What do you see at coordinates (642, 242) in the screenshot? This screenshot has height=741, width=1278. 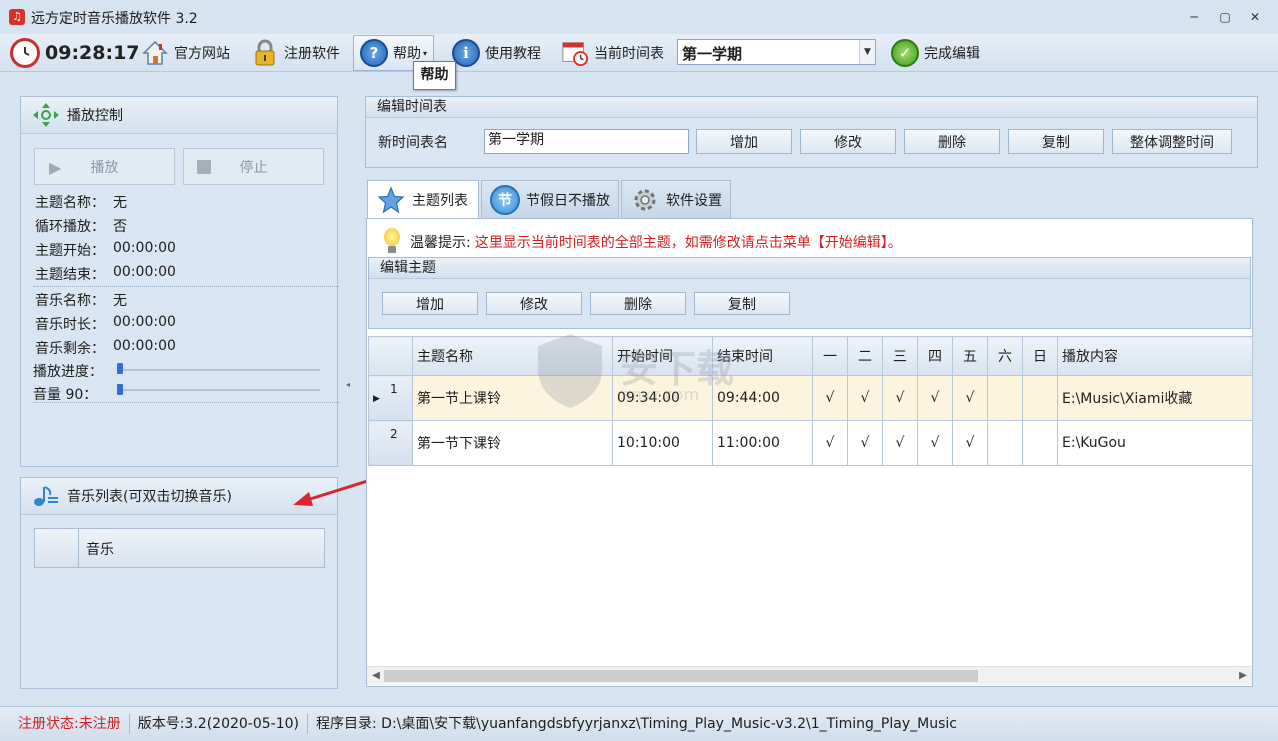 I see `tip-message: 温馨提示: 这里显示当前时间表的全部主题，如需修改请点击菜单【开始编辑】。` at bounding box center [642, 242].